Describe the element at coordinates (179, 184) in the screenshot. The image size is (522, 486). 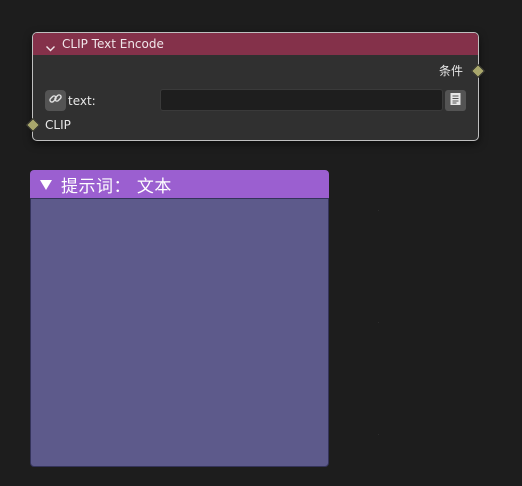
I see `frame-header: 提示词： 文本` at that location.